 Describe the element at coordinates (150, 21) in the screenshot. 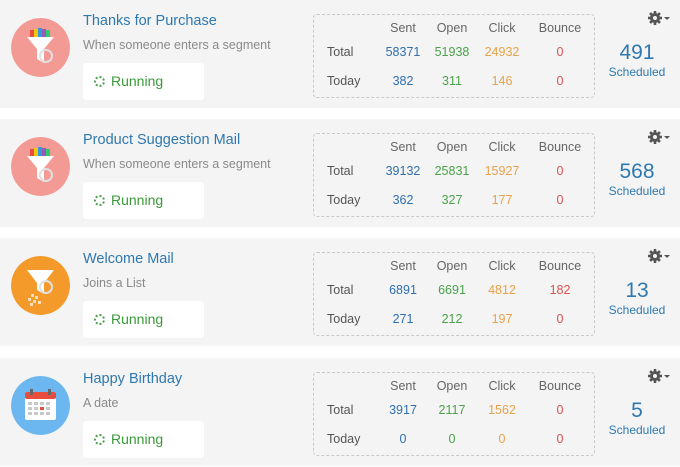

I see `campaign-name-link: Thanks for Purchase` at that location.